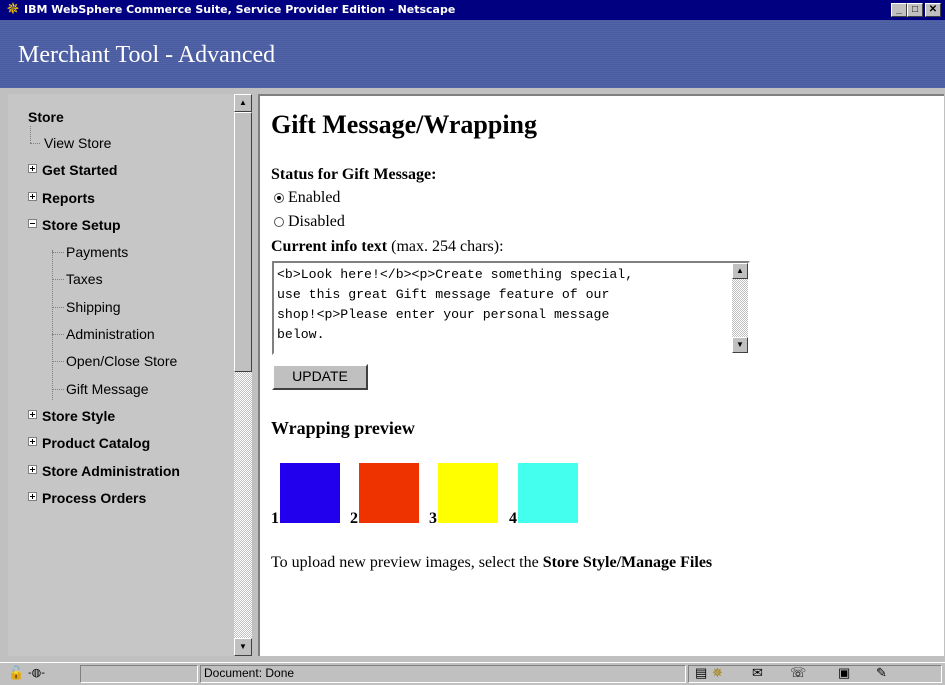 This screenshot has height=685, width=945. Describe the element at coordinates (844, 673) in the screenshot. I see `composer-icon: ▣` at that location.